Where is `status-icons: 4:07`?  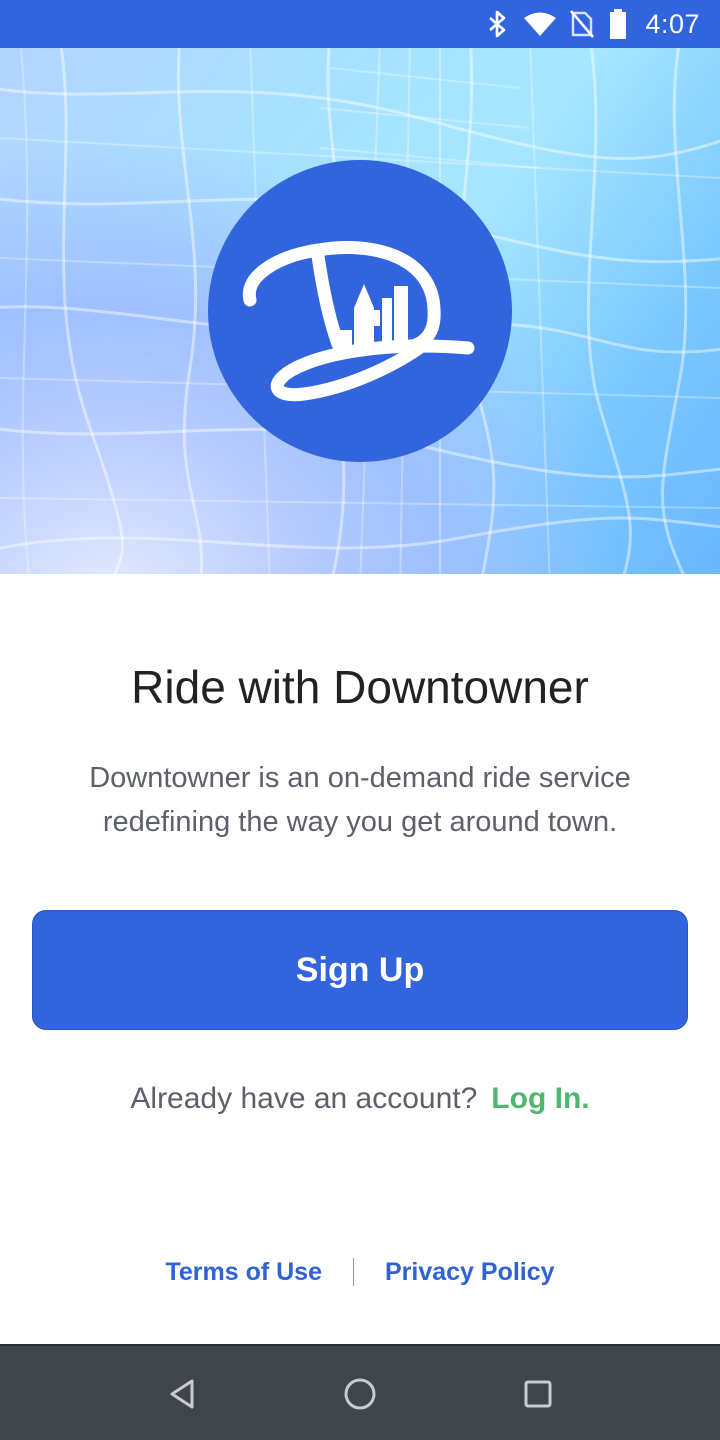
status-icons: 4:07 is located at coordinates (603, 24).